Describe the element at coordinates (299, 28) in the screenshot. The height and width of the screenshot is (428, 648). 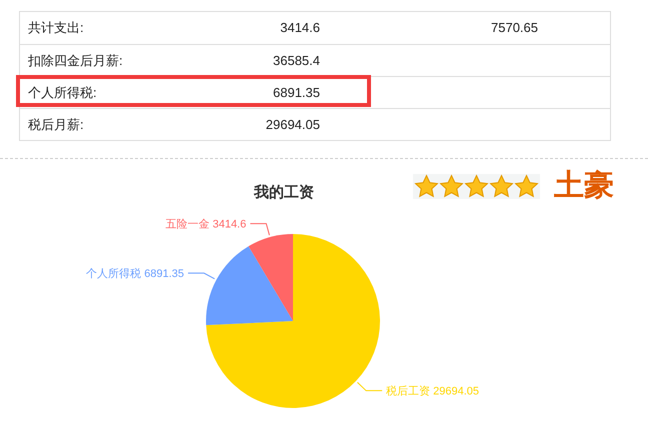
I see `row-value: 3414.6` at that location.